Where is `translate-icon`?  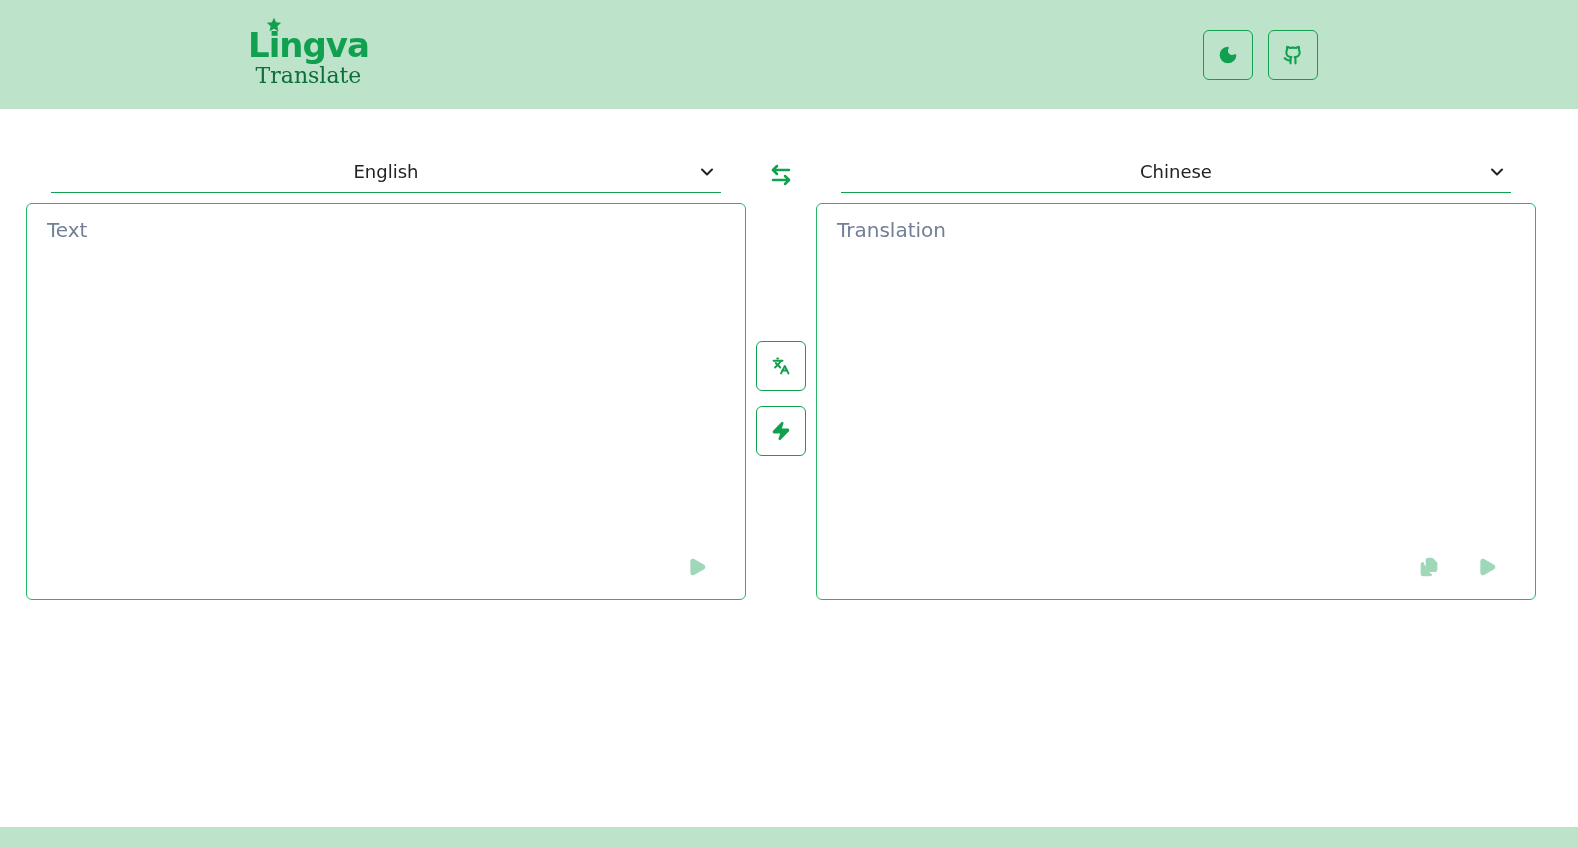 translate-icon is located at coordinates (781, 366).